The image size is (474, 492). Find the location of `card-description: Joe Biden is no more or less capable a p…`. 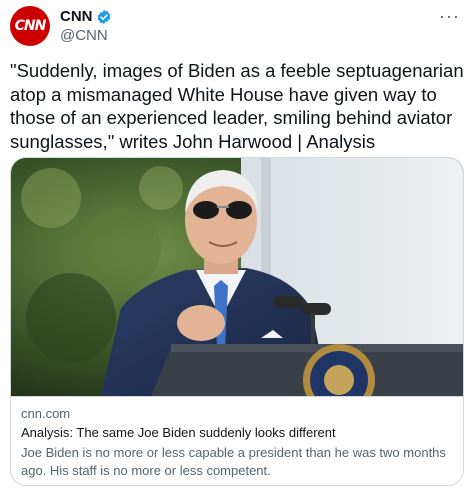

card-description: Joe Biden is no more or less capable a p… is located at coordinates (233, 461).